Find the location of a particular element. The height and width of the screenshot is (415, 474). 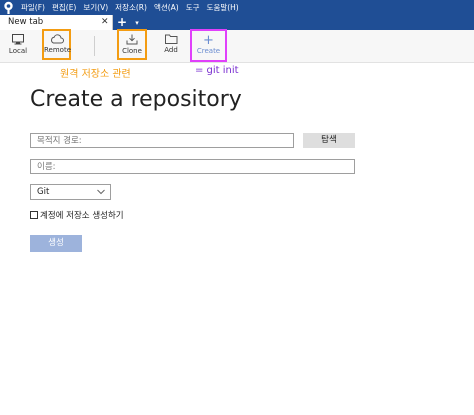

plus-icon: + is located at coordinates (208, 40).